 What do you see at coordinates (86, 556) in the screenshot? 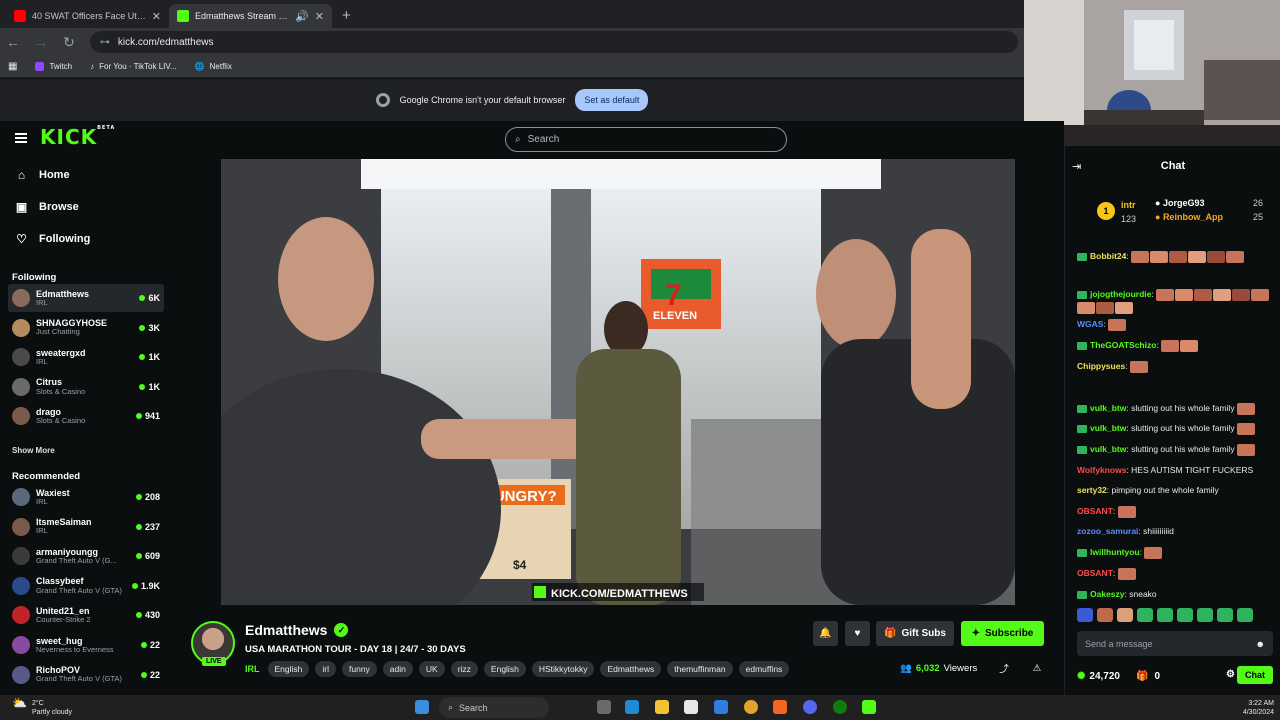
I see `channel-item: armaniyoungg Grand Theft Auto V (G... 609` at bounding box center [86, 556].